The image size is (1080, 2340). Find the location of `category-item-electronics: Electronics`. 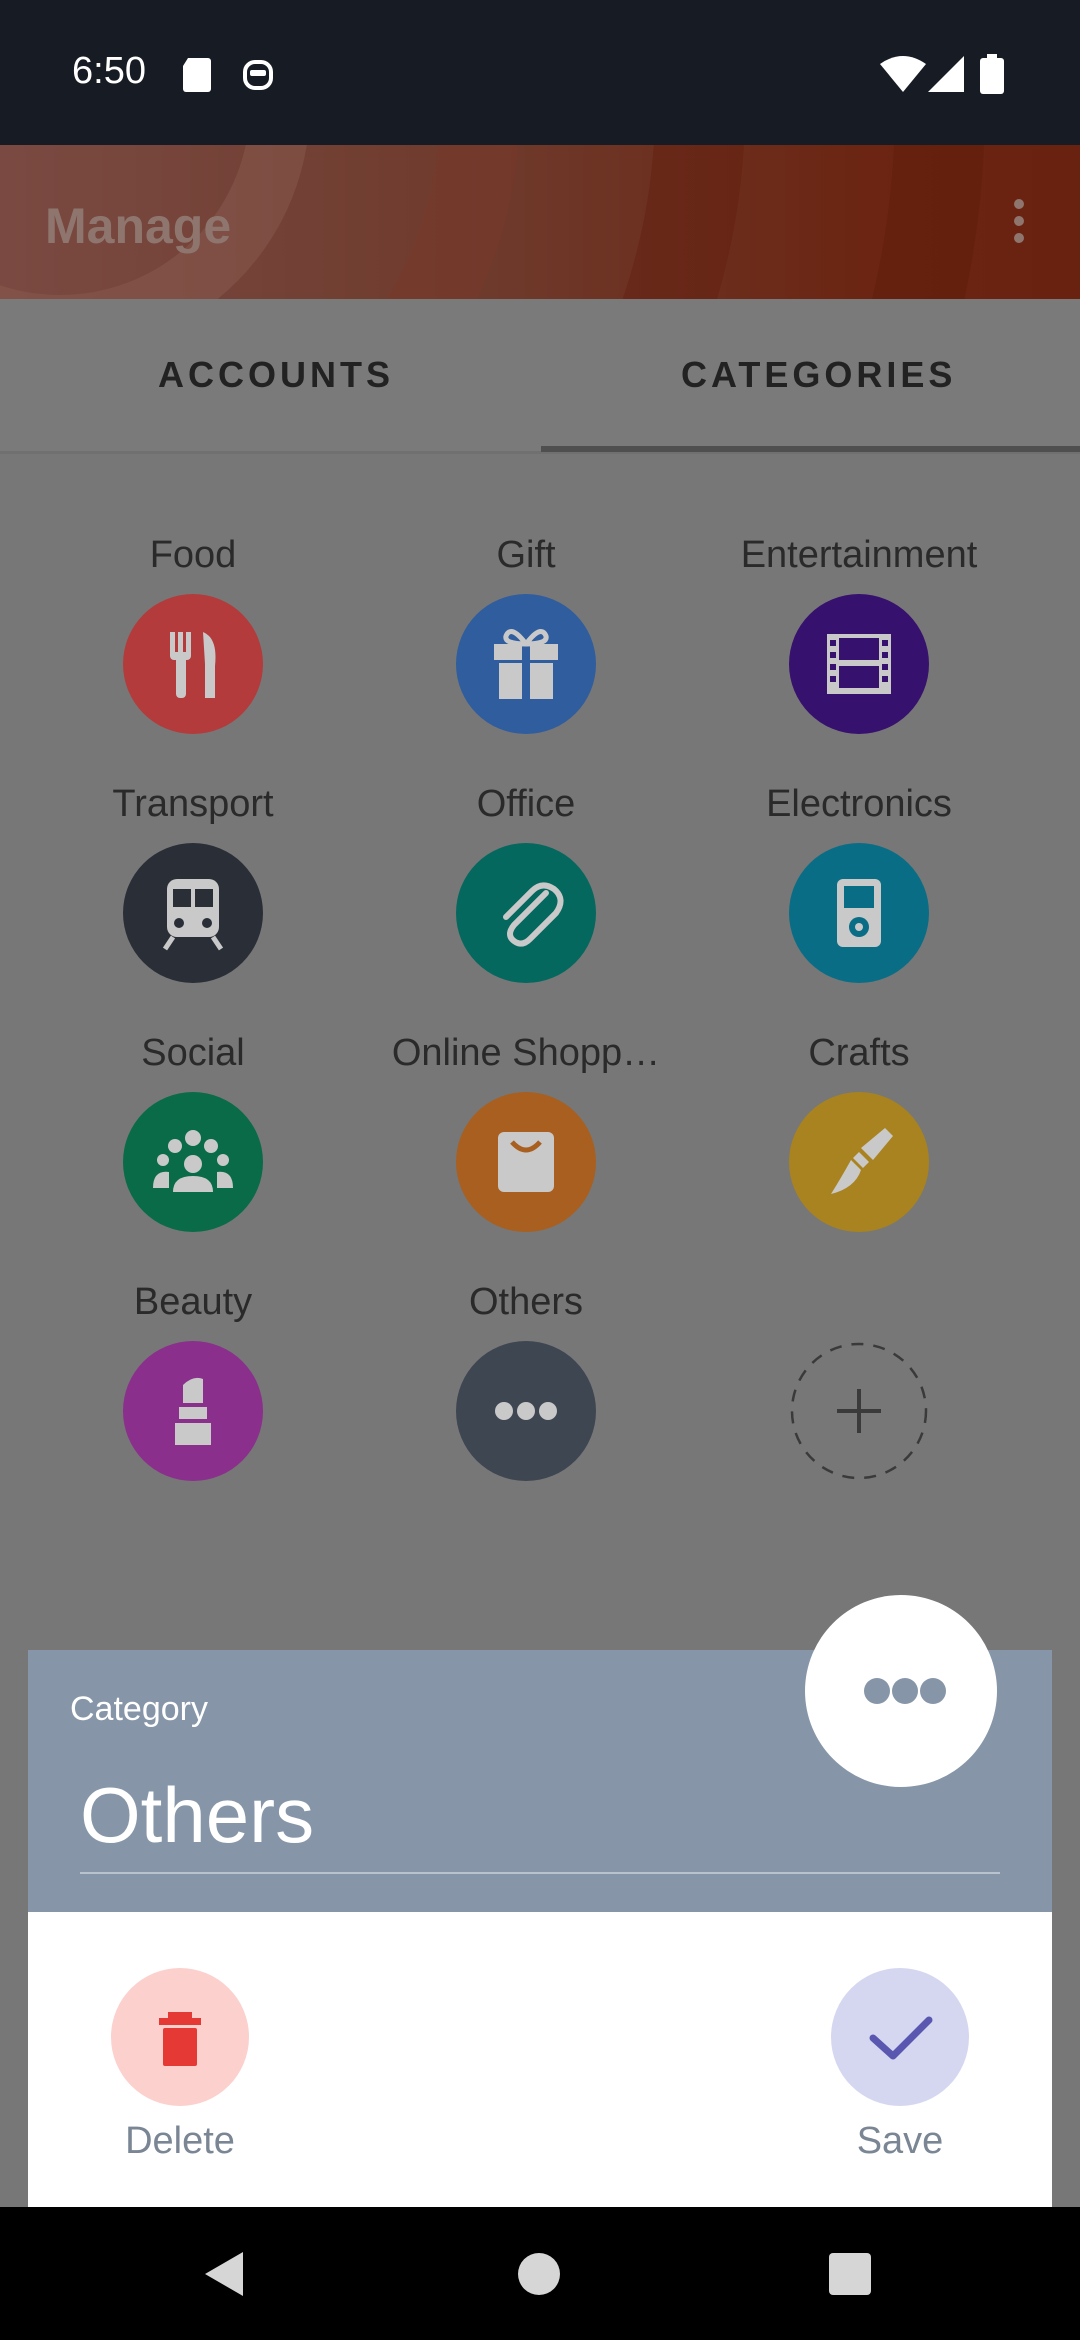

category-item-electronics: Electronics is located at coordinates (859, 883).